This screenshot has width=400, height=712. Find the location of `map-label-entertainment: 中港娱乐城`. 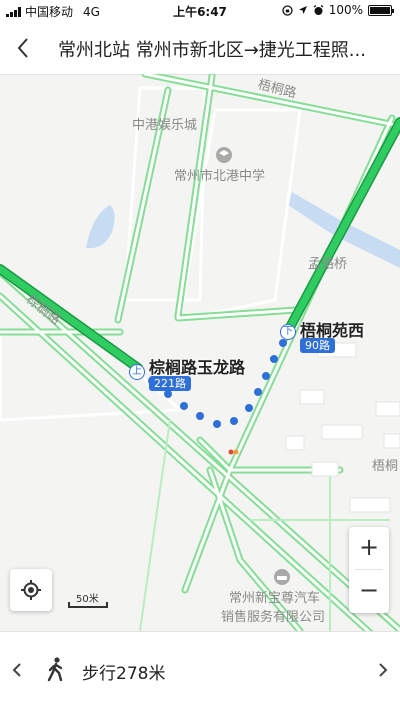

map-label-entertainment: 中港娱乐城 is located at coordinates (165, 125).